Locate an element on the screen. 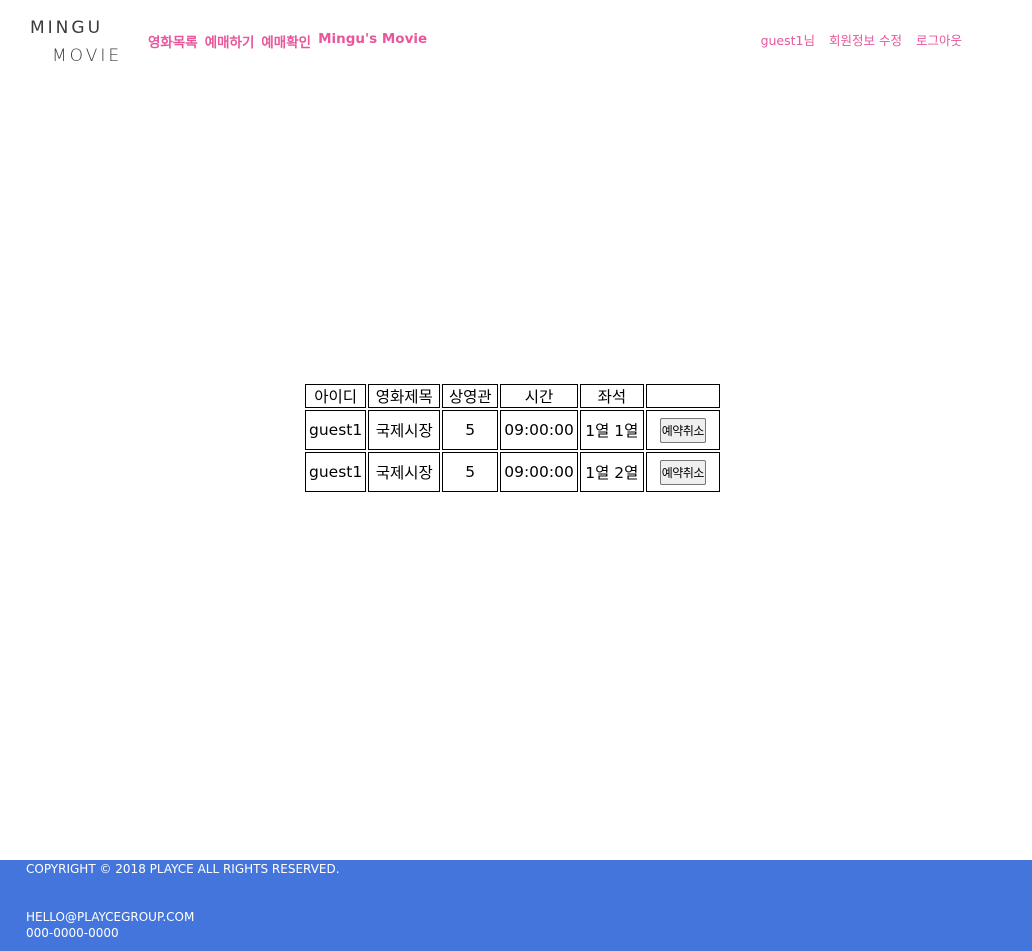 The height and width of the screenshot is (951, 1032). header-hall: 상영관 is located at coordinates (470, 396).